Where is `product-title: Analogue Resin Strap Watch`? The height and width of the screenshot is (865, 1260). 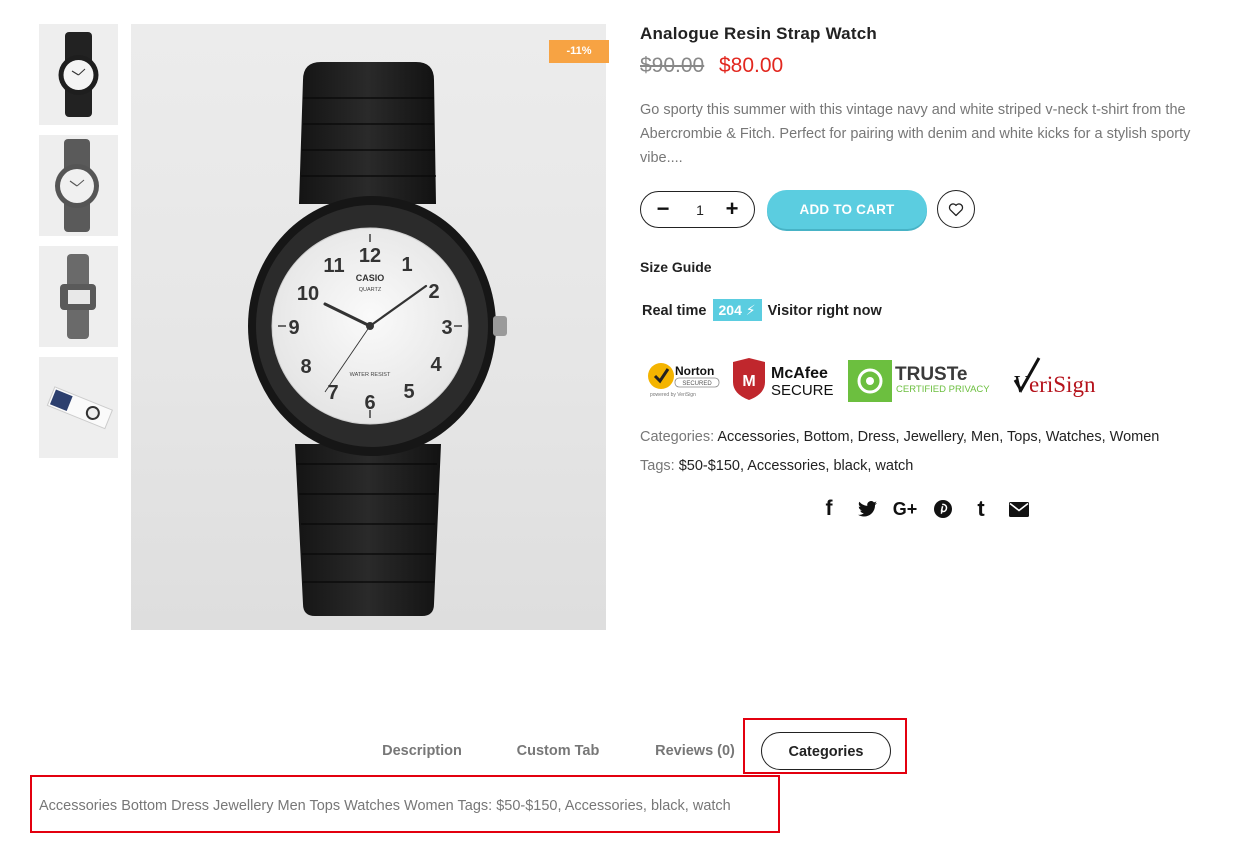
product-title: Analogue Resin Strap Watch is located at coordinates (758, 33).